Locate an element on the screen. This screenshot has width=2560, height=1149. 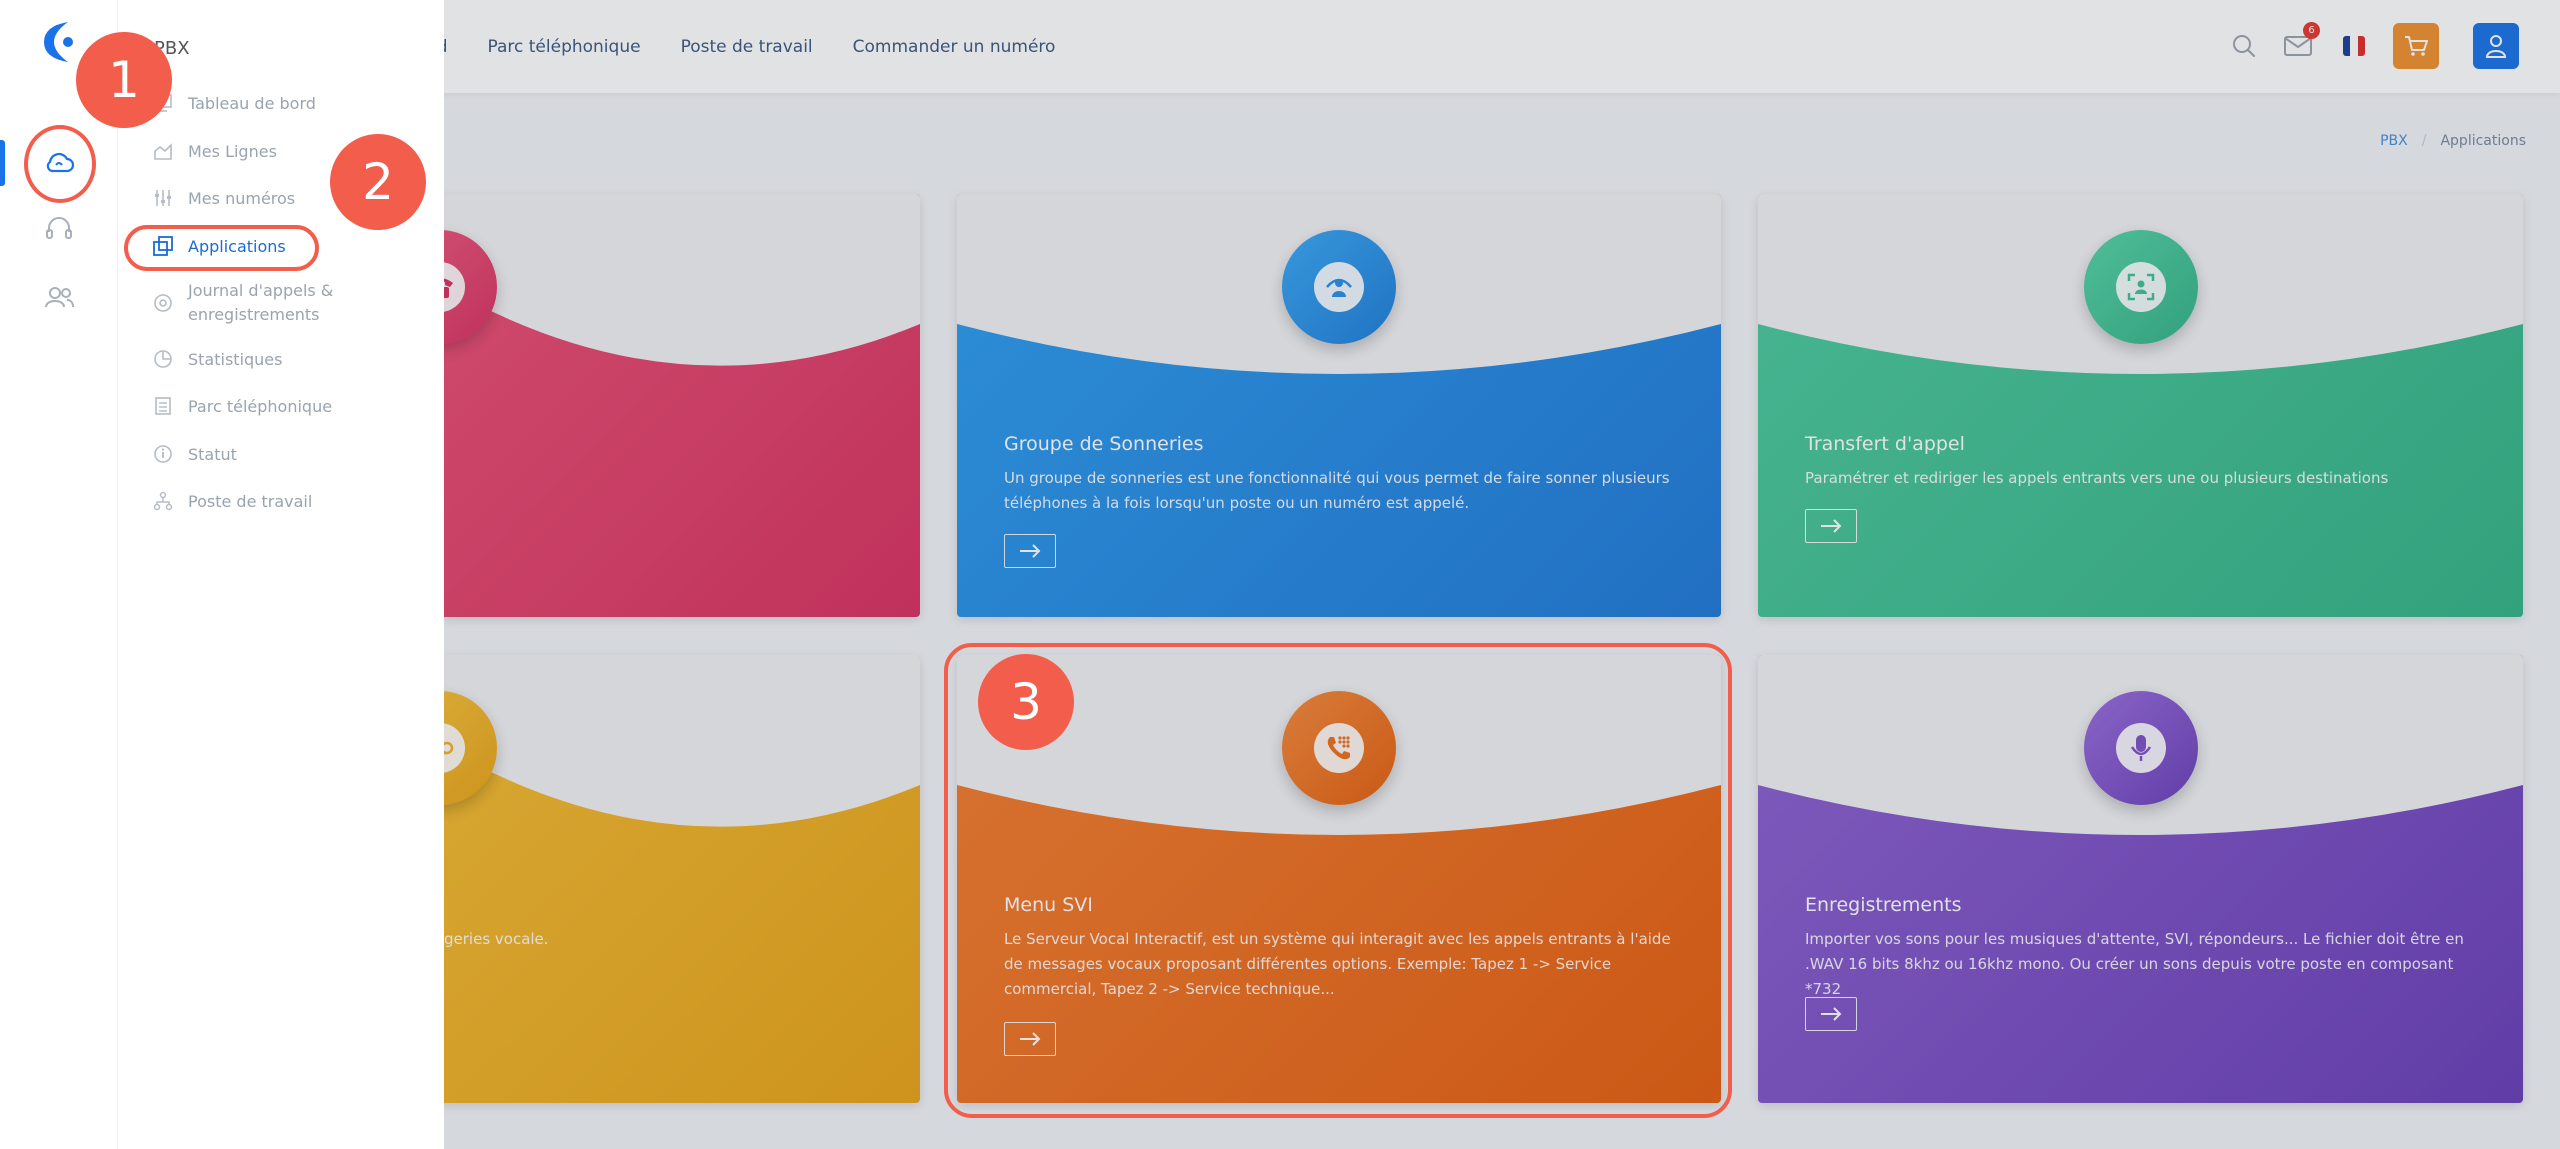
sidebar-item-label: Poste de travail is located at coordinates (250, 501).